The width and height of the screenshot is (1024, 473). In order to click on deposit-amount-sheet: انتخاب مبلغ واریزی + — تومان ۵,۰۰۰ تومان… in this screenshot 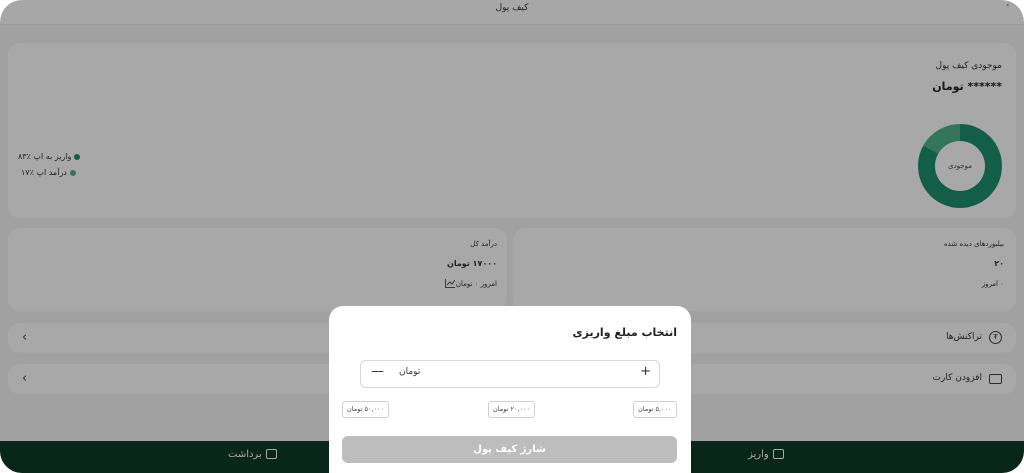, I will do `click(510, 389)`.